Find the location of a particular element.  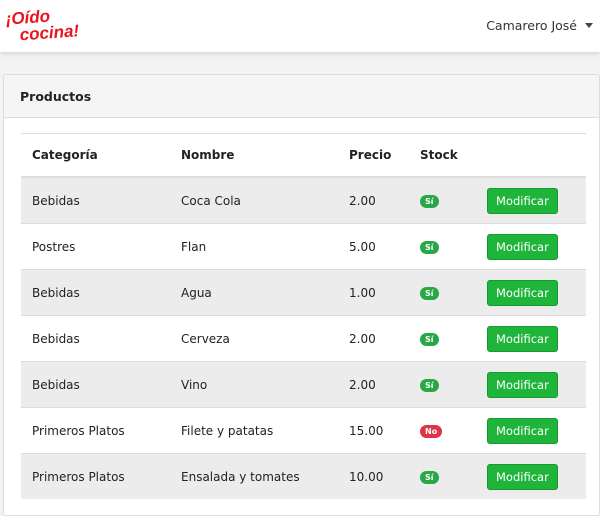

table-row: Bebidas Coca Cola 2.00 Sí Modificar is located at coordinates (303, 200).